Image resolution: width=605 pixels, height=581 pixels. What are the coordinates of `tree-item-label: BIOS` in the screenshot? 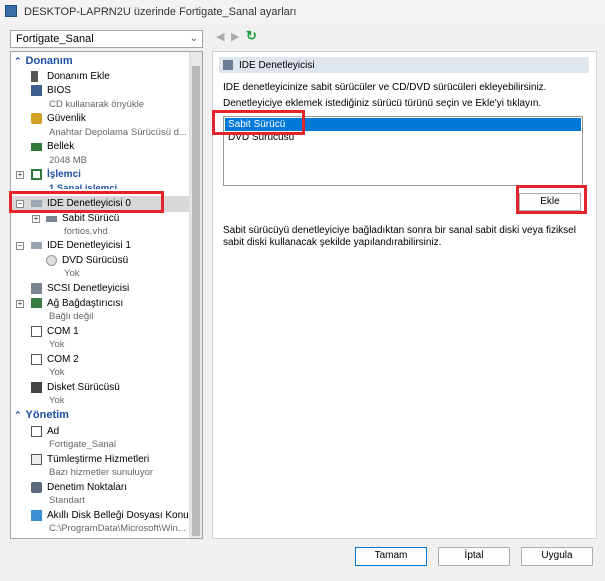 It's located at (59, 90).